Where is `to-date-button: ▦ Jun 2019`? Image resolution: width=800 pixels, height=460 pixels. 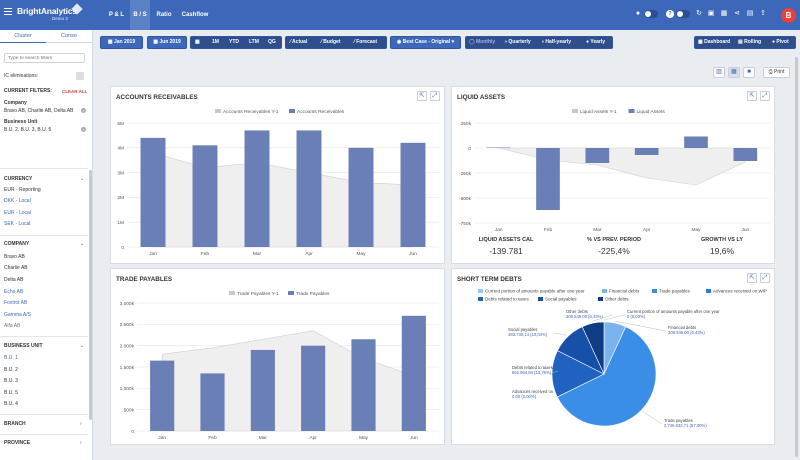 to-date-button: ▦ Jun 2019 is located at coordinates (167, 42).